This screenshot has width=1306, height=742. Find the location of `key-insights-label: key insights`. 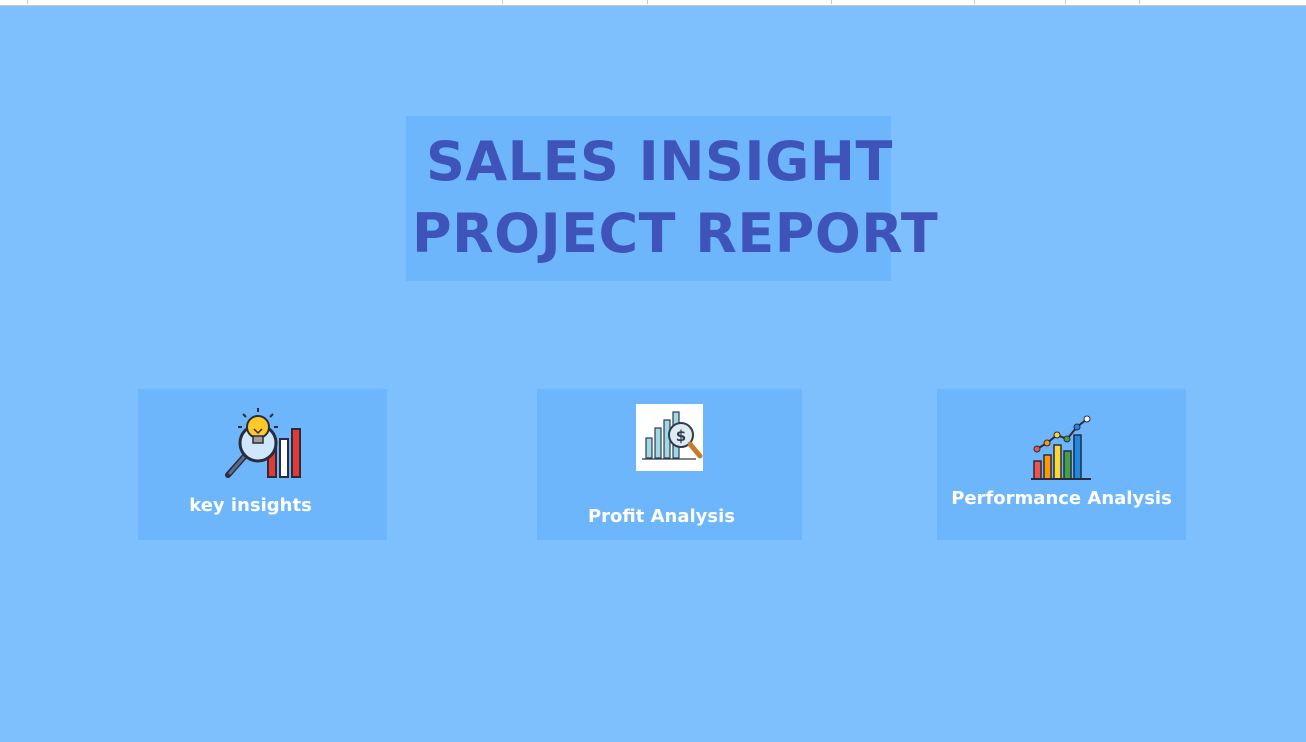

key-insights-label: key insights is located at coordinates (250, 505).